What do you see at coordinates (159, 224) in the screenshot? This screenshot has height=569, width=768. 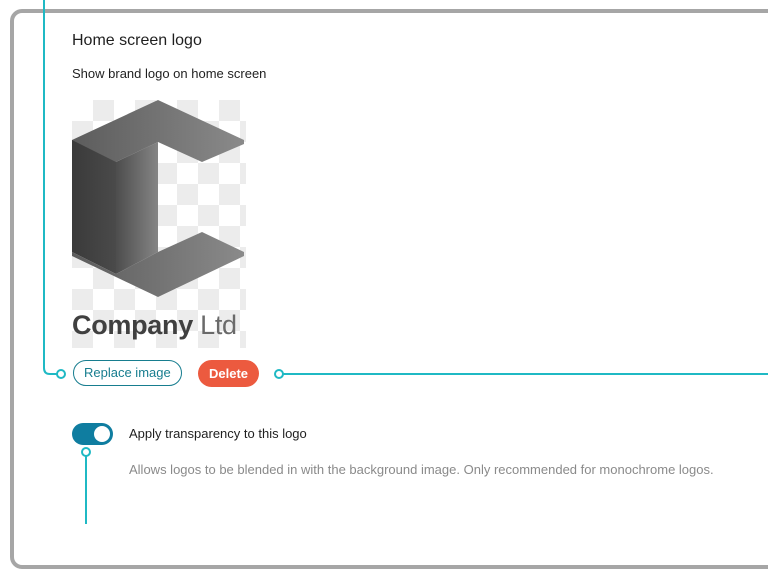 I see `logo-preview: Company Ltd` at bounding box center [159, 224].